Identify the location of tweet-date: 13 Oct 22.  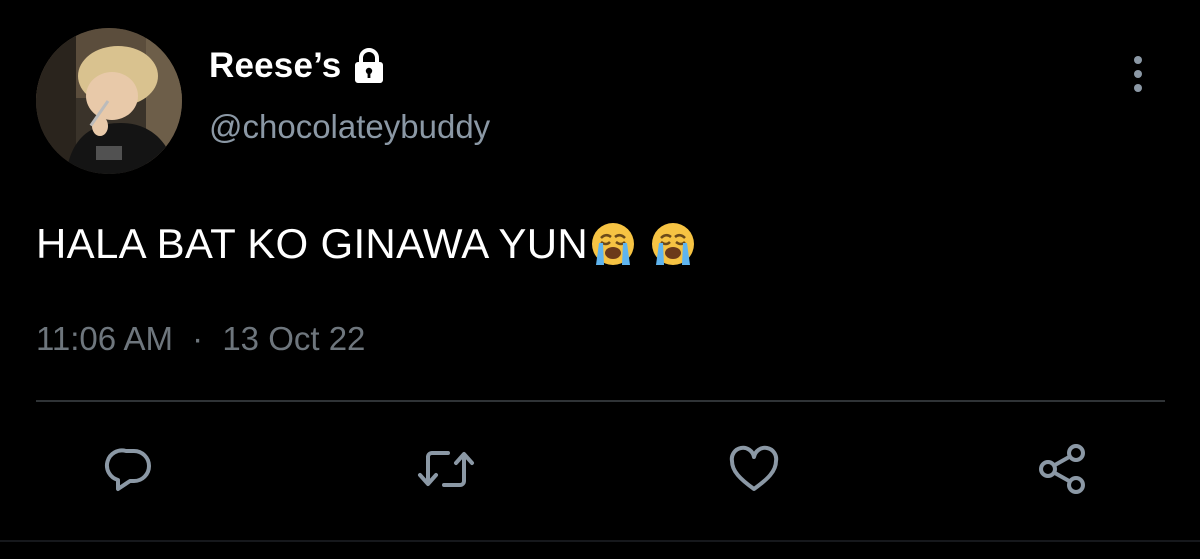
(294, 338).